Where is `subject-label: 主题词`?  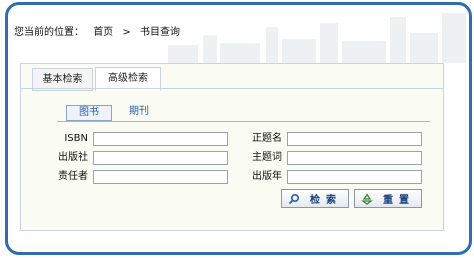
subject-label: 主题词 is located at coordinates (267, 157).